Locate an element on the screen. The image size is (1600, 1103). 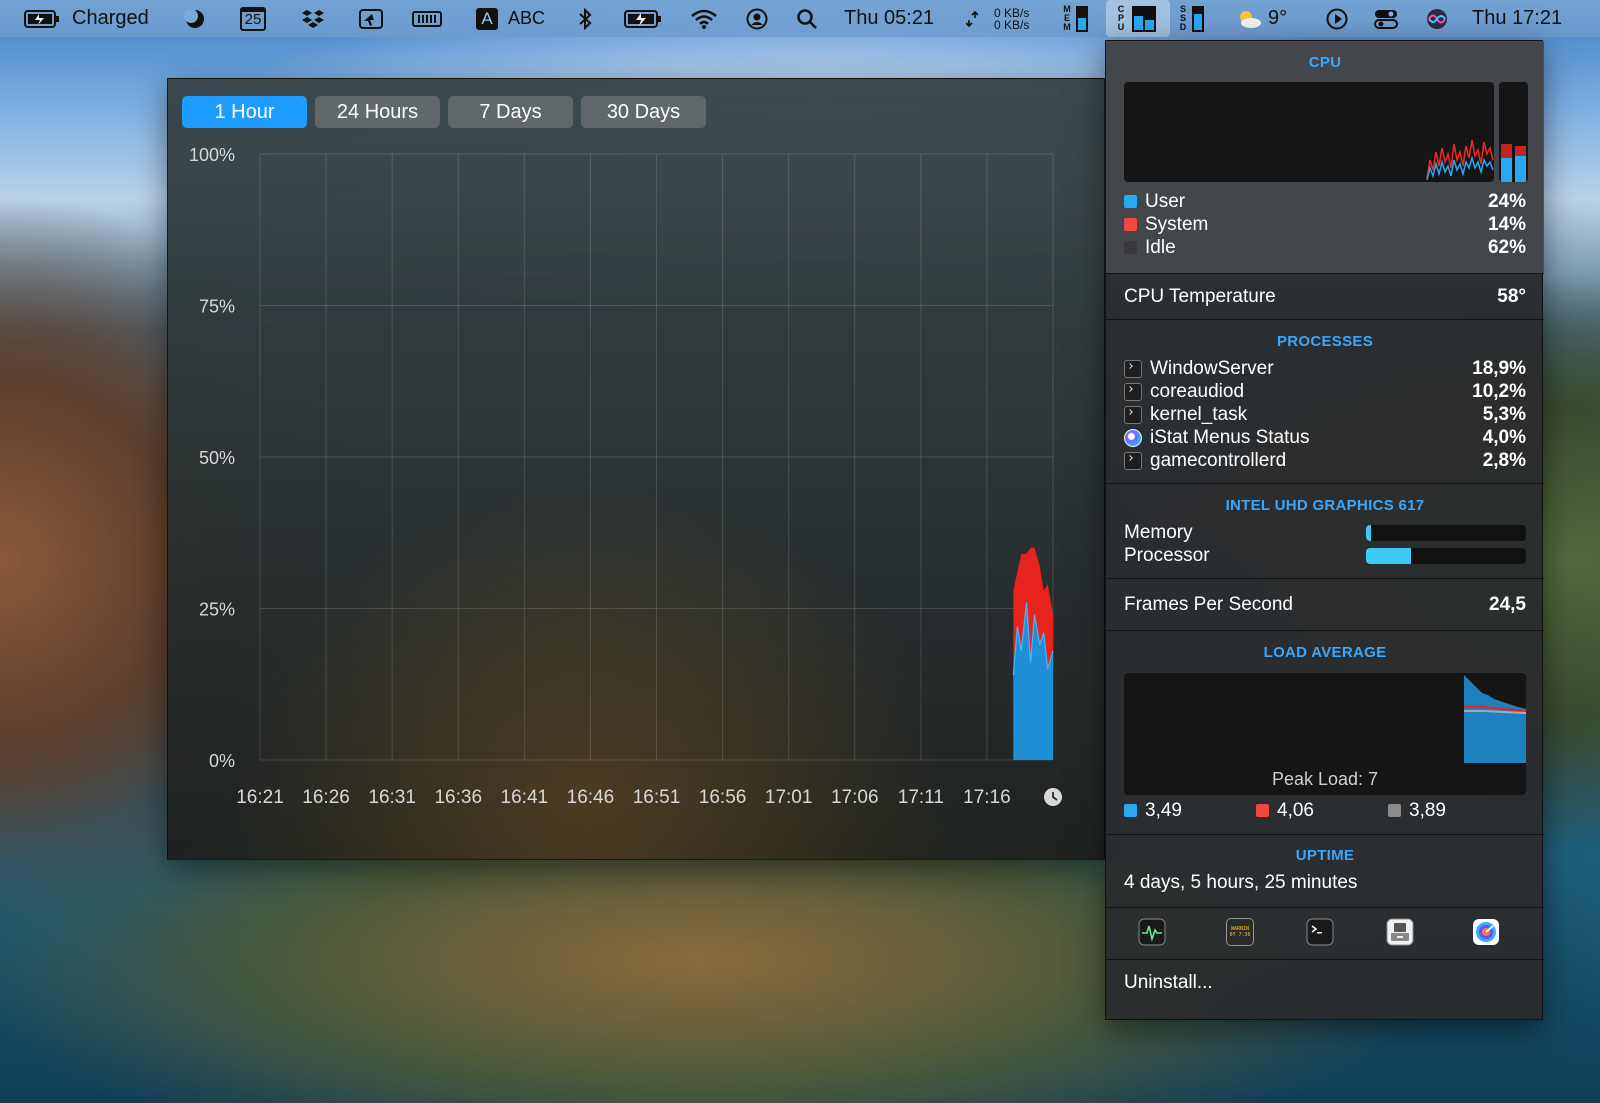
cpu-meter: CPU is located at coordinates (1138, 18).